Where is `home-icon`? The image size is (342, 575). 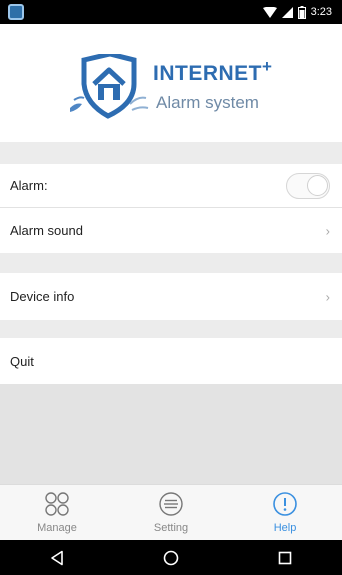
home-icon is located at coordinates (171, 557).